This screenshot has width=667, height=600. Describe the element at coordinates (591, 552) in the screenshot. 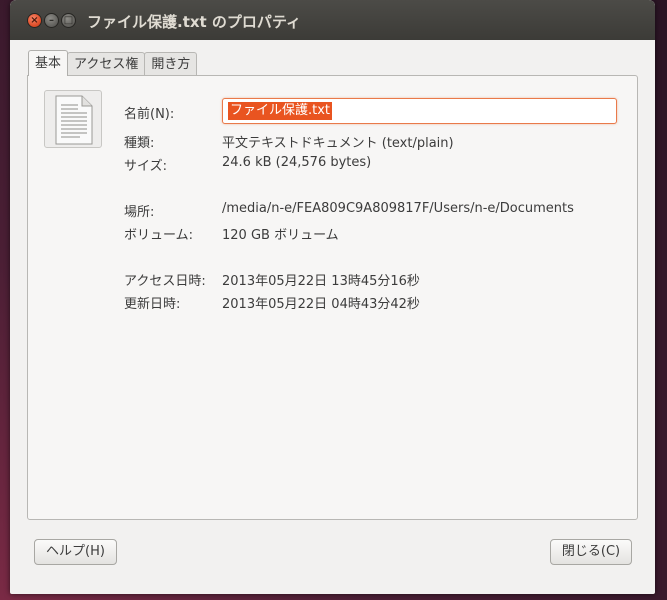

I see `close-button: 閉じる(C)` at that location.